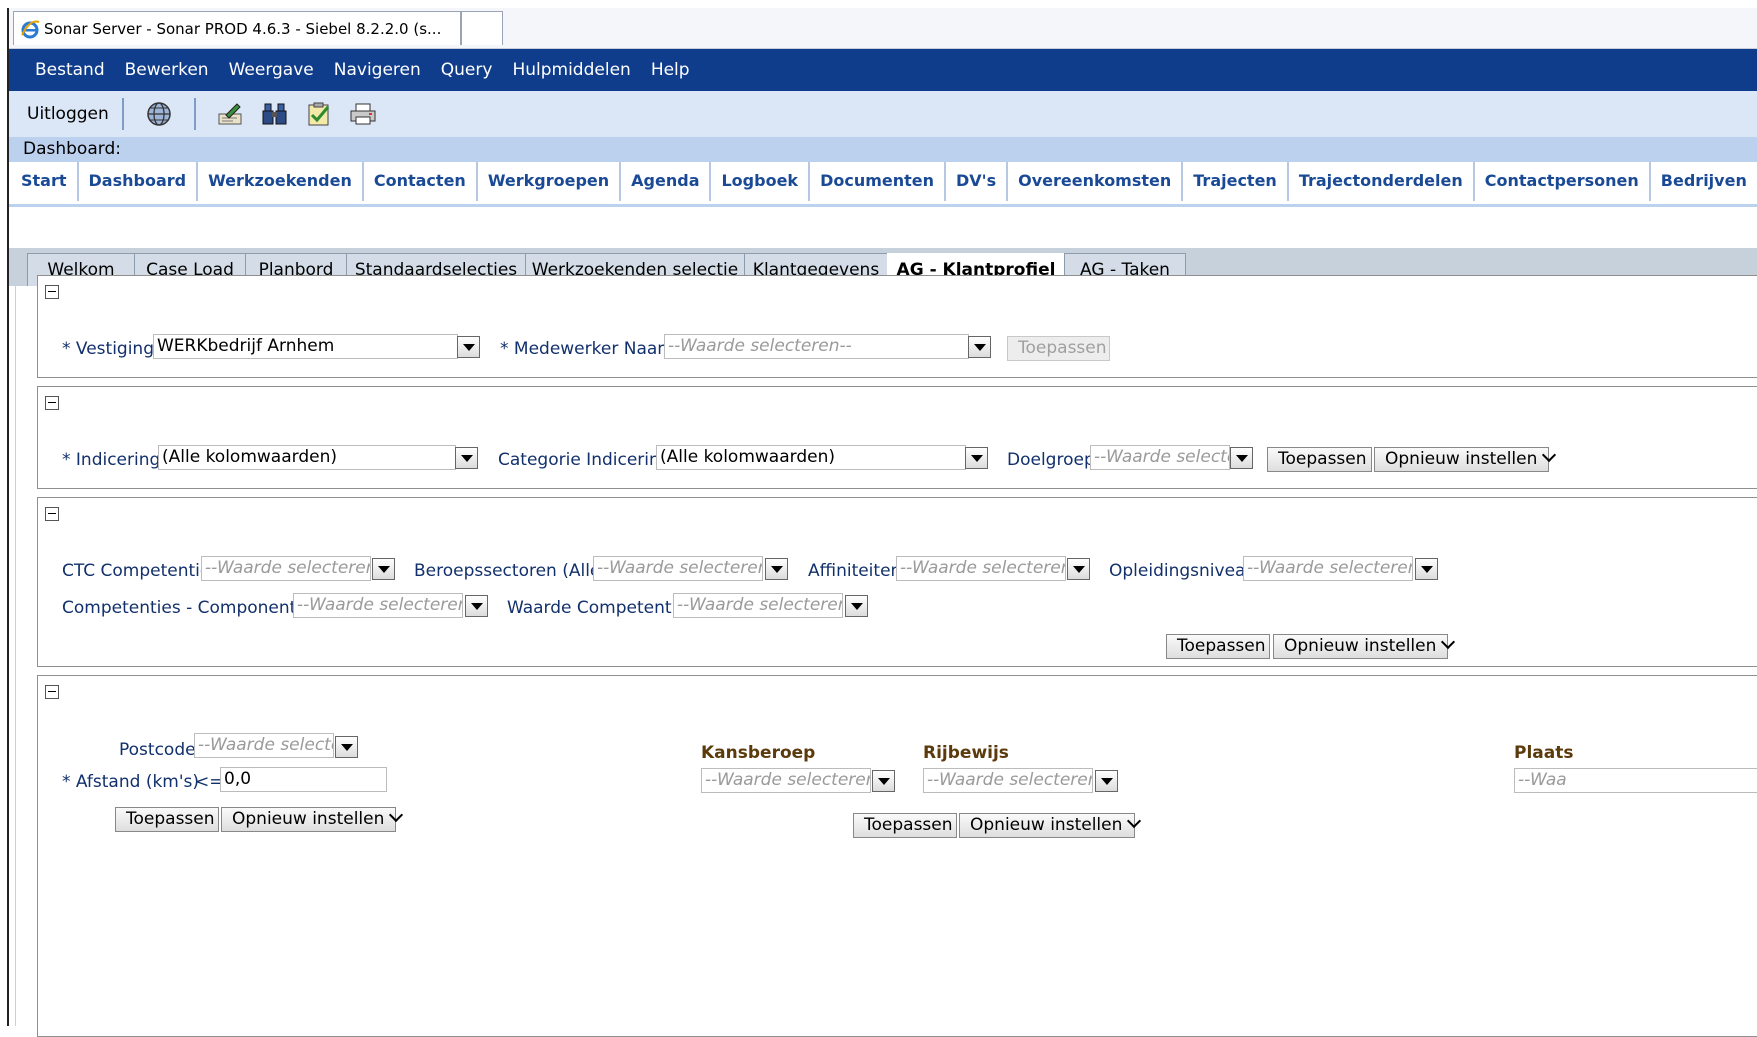 The height and width of the screenshot is (1037, 1757). I want to click on competenties-componenten-label: Competenties - Componenten, so click(190, 608).